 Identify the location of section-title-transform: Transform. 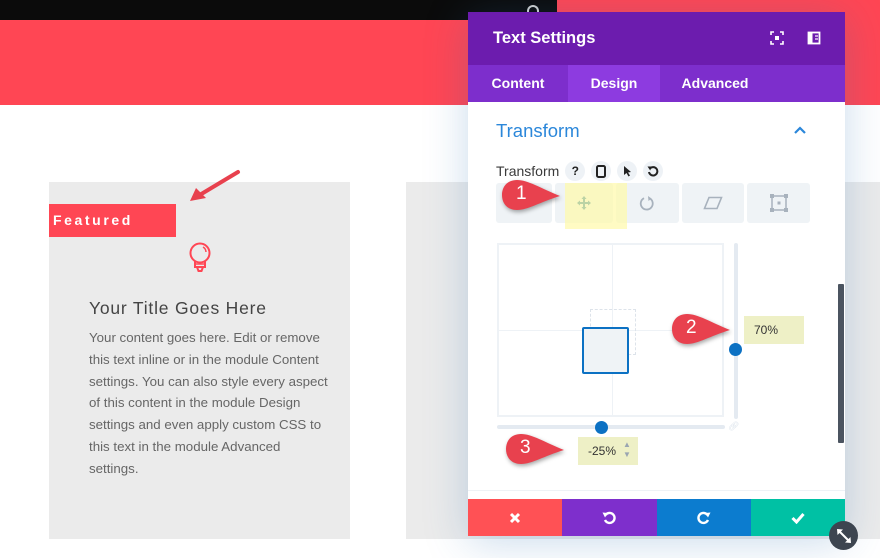
(538, 131).